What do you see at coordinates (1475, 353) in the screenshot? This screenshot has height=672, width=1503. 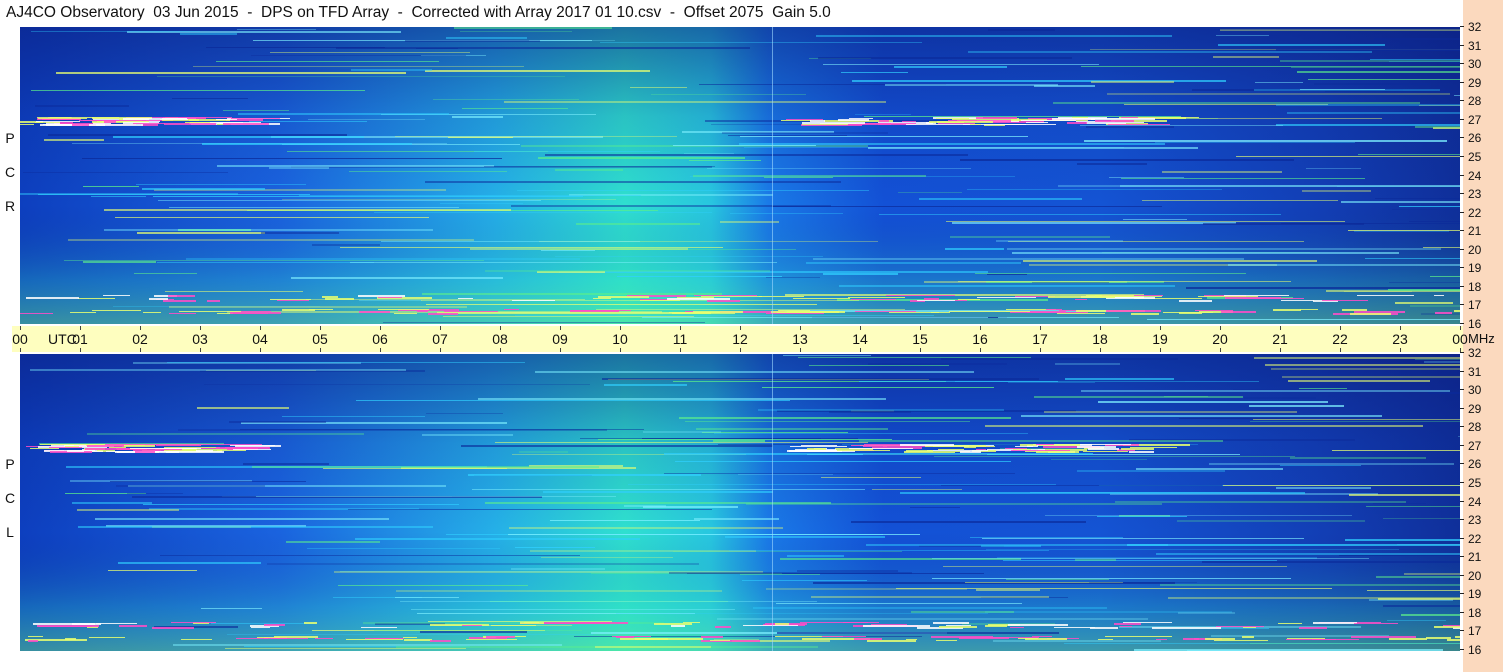 I see `frequency-tick-label: 32` at bounding box center [1475, 353].